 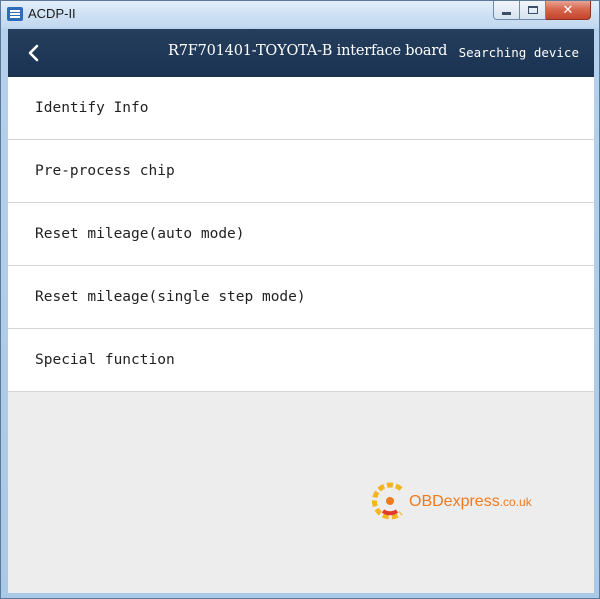 I want to click on menu-item-label: Reset mileage(single step mode), so click(x=170, y=297).